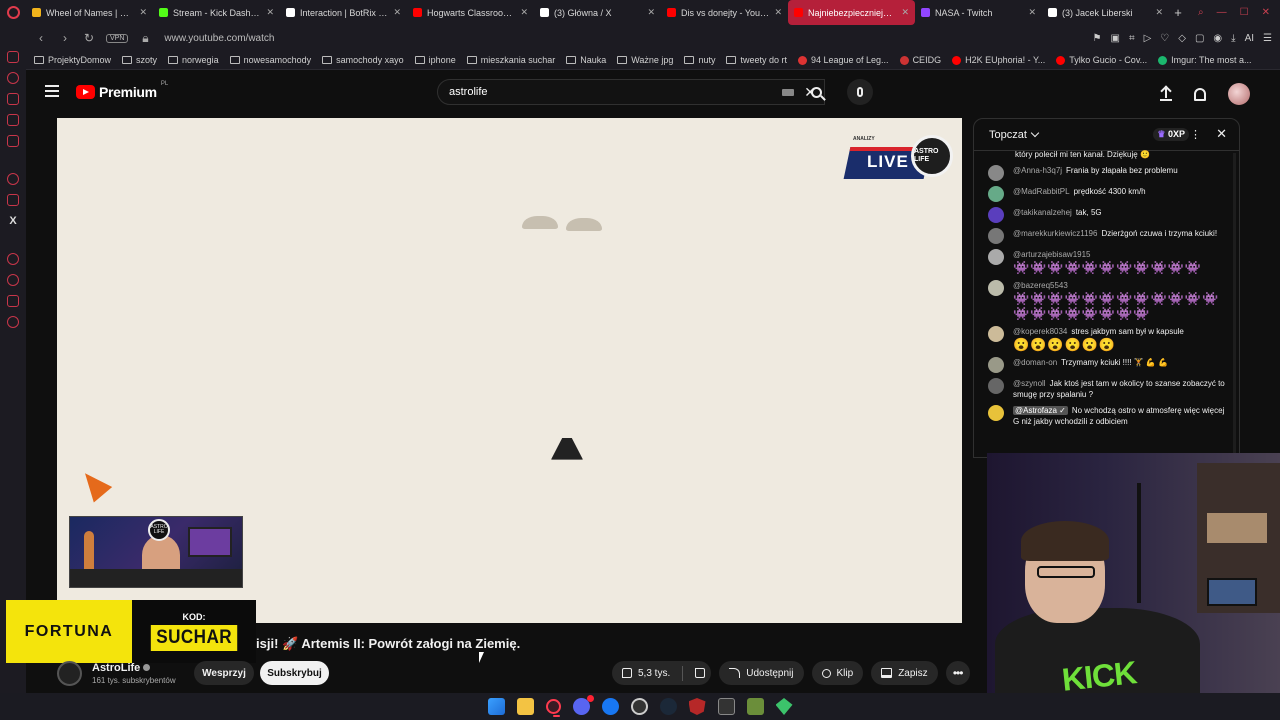 The width and height of the screenshot is (1280, 720). What do you see at coordinates (1221, 134) in the screenshot?
I see `close-chat-icon: ✕` at bounding box center [1221, 134].